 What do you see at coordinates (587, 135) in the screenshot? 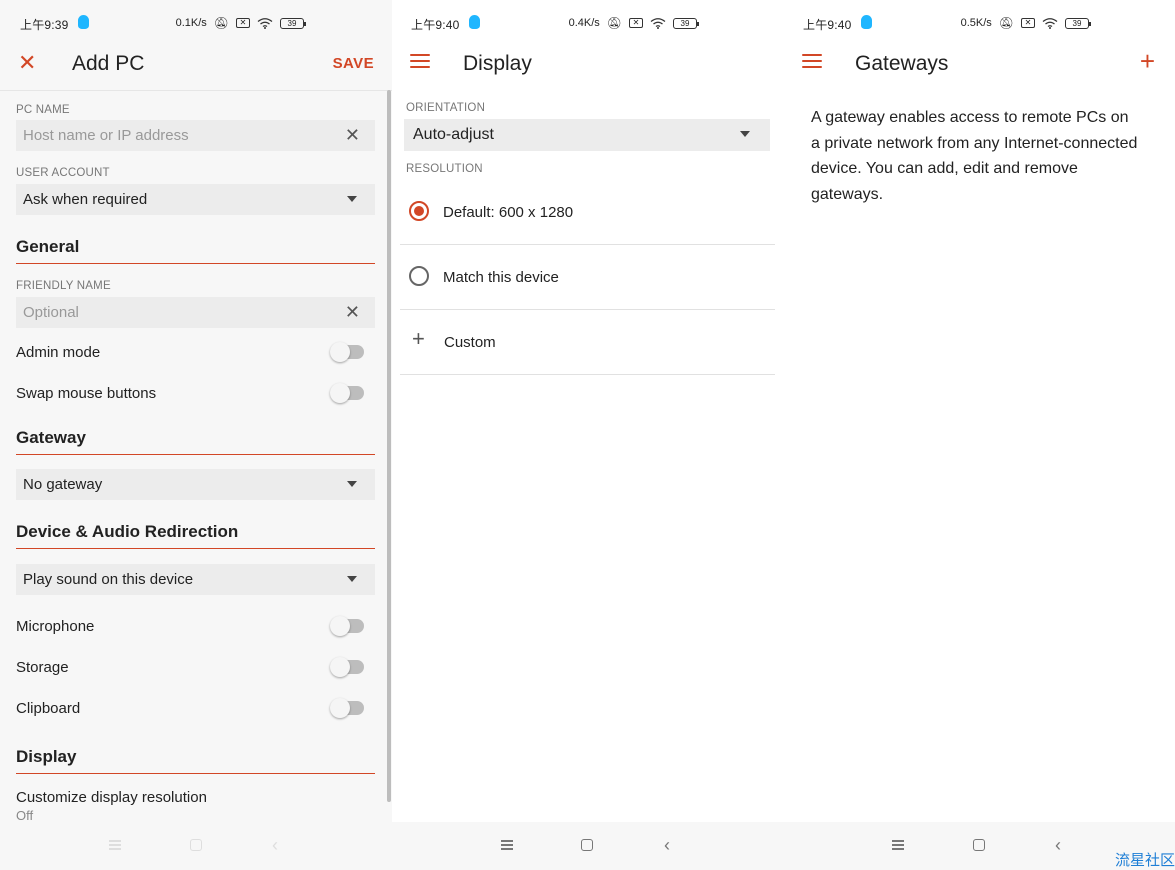
I see `orientation-dropdown: Auto-adjust` at bounding box center [587, 135].